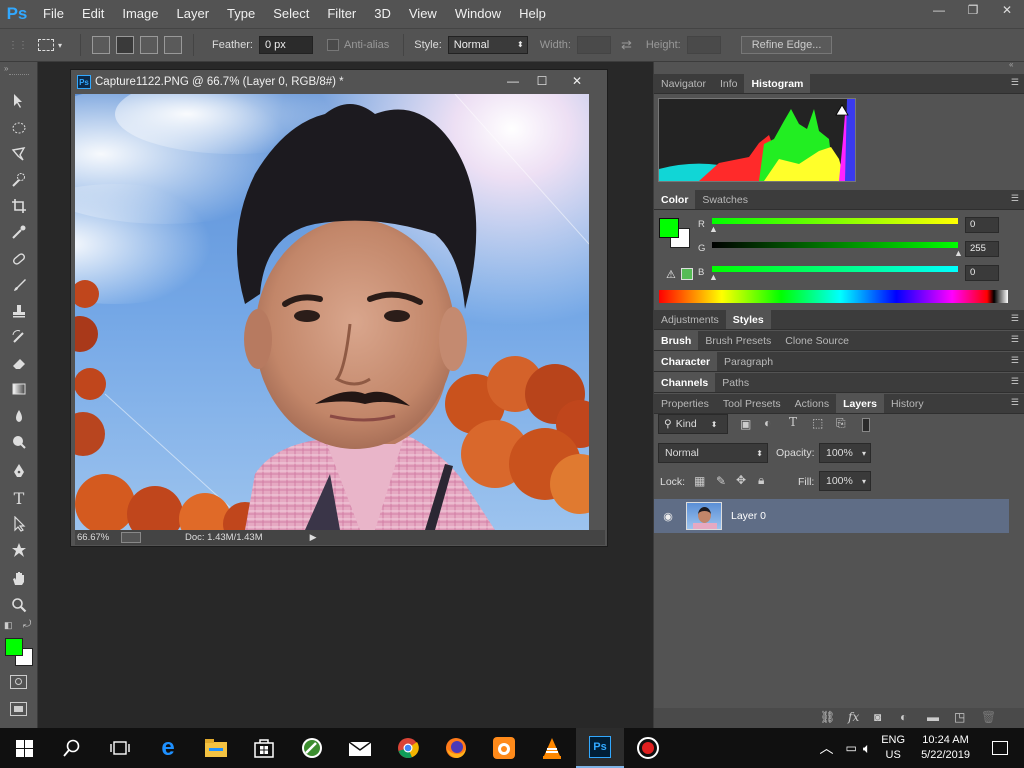 This screenshot has height=768, width=1024. What do you see at coordinates (713, 229) in the screenshot?
I see `r-slider-handle: ▲` at bounding box center [713, 229].